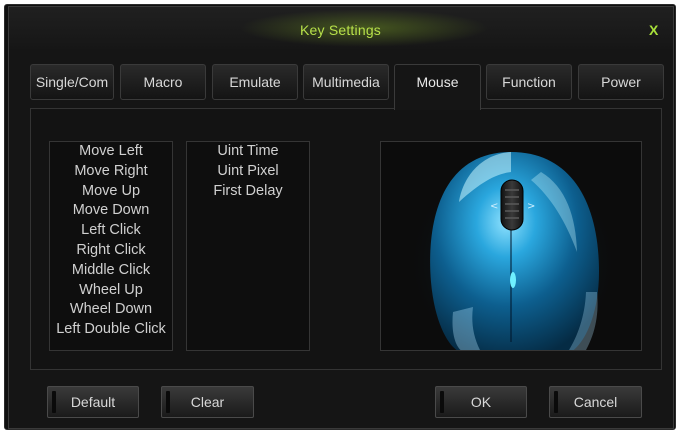 The image size is (681, 435). What do you see at coordinates (111, 172) in the screenshot?
I see `list-item-move-right: Move Right` at bounding box center [111, 172].